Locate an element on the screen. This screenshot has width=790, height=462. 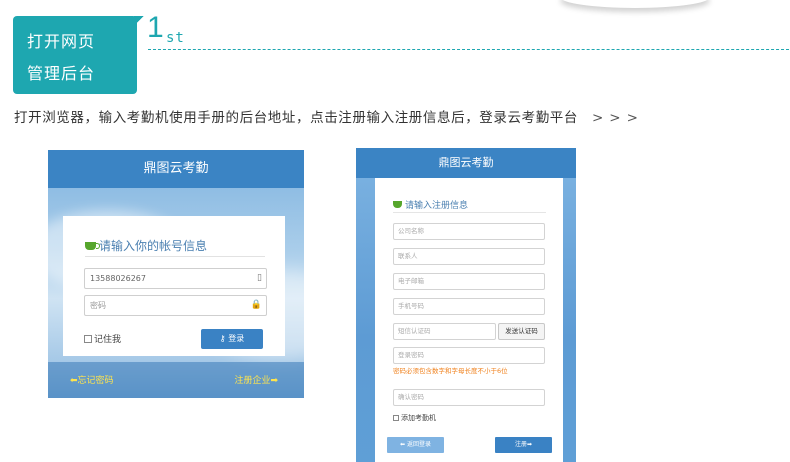
register-company-link: 注册企业➡ is located at coordinates (256, 379).